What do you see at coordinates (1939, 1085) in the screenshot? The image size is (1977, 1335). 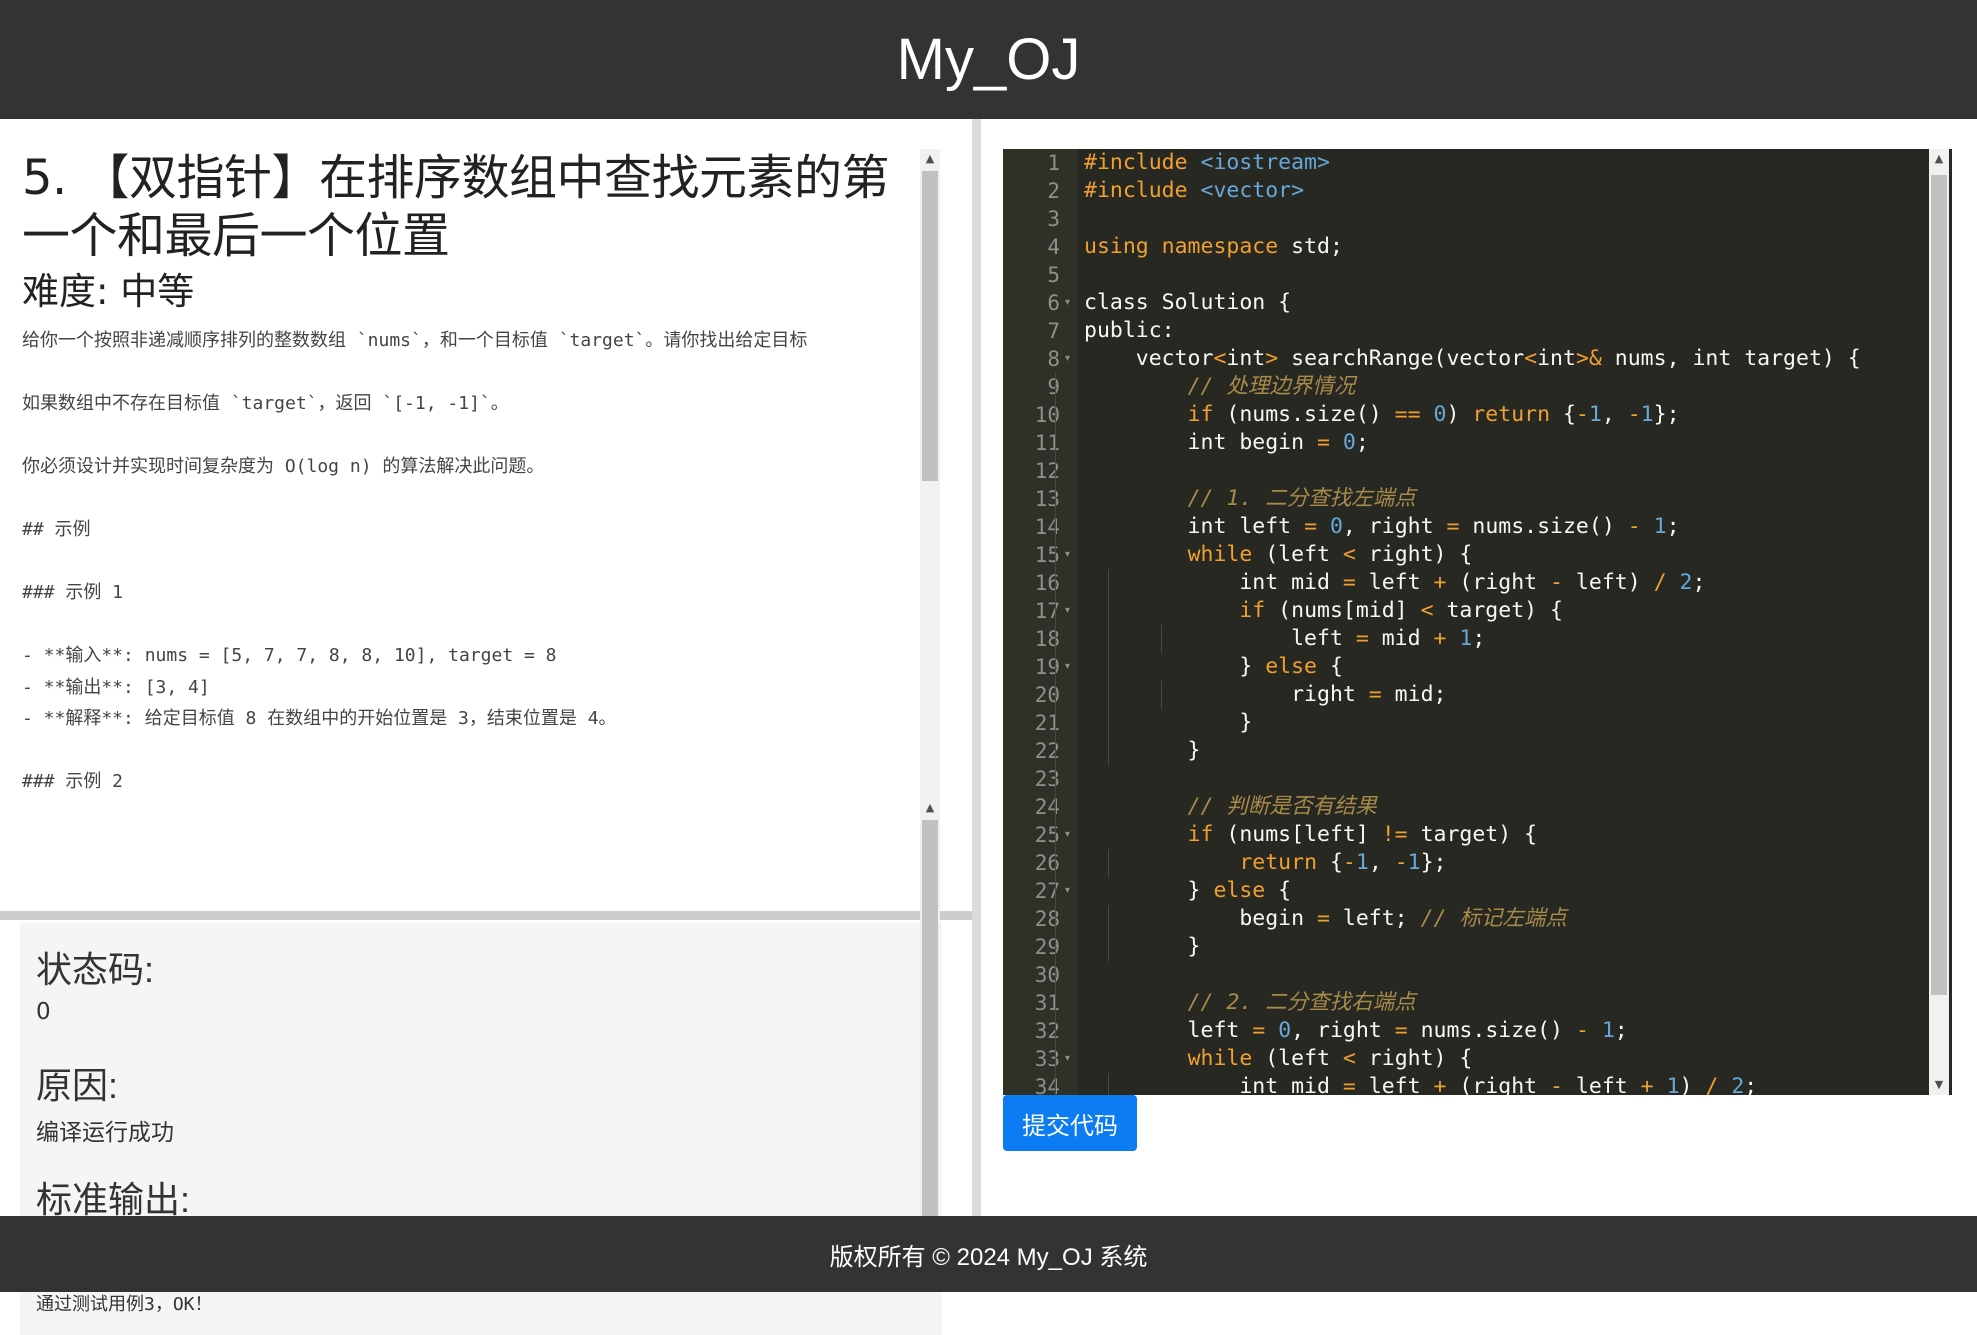 I see `scroll-down-arrow-icon: ▼` at bounding box center [1939, 1085].